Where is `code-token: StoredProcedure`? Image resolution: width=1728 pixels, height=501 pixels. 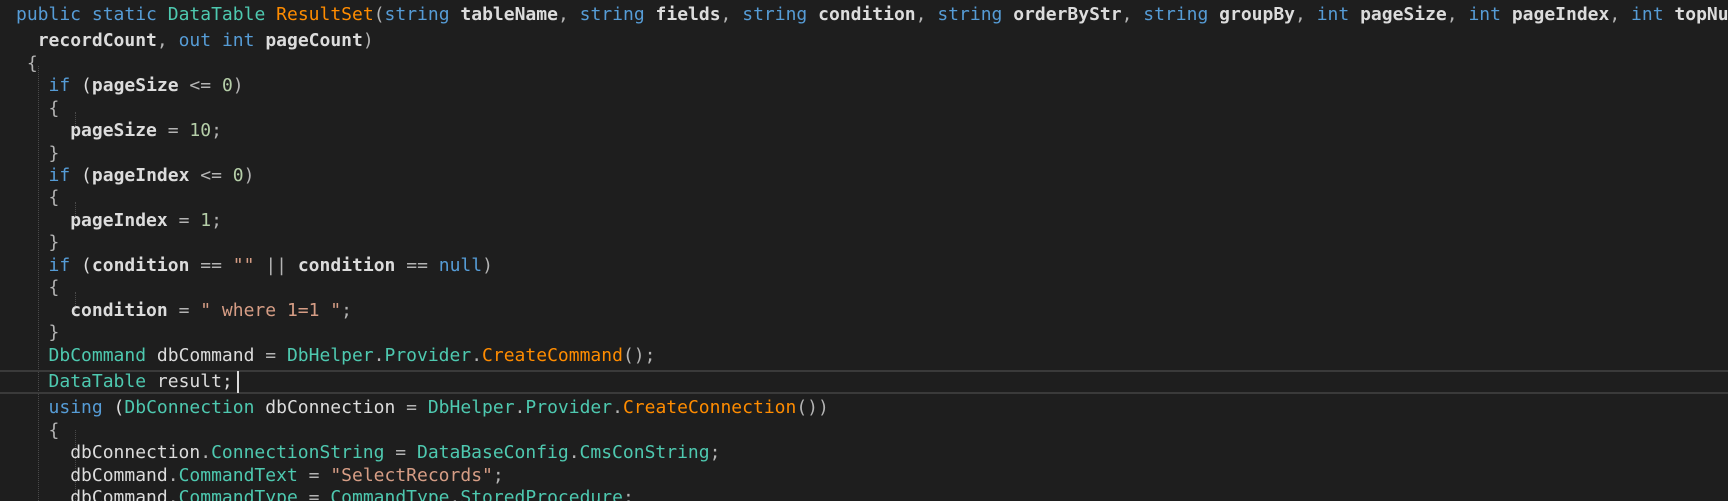
code-token: StoredProcedure is located at coordinates (541, 494).